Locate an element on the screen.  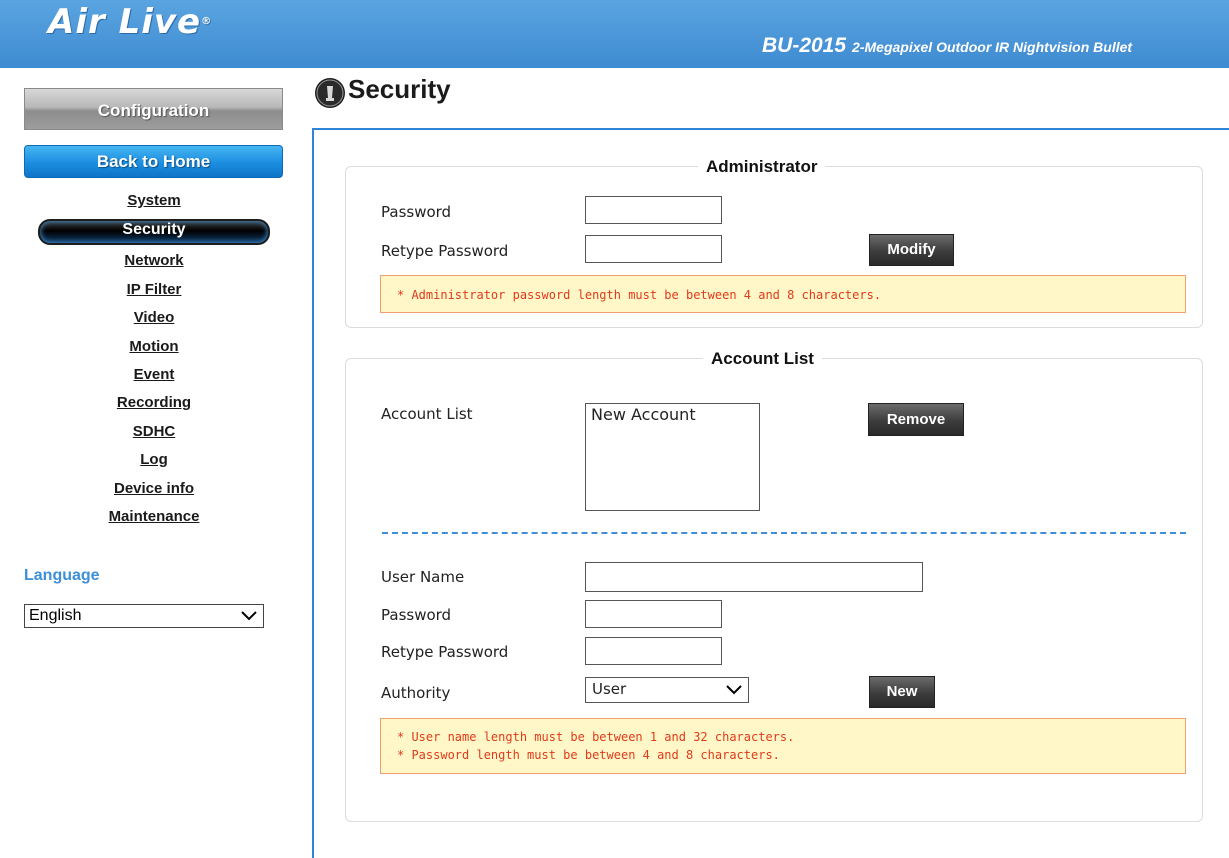
remove-button: Remove is located at coordinates (916, 419).